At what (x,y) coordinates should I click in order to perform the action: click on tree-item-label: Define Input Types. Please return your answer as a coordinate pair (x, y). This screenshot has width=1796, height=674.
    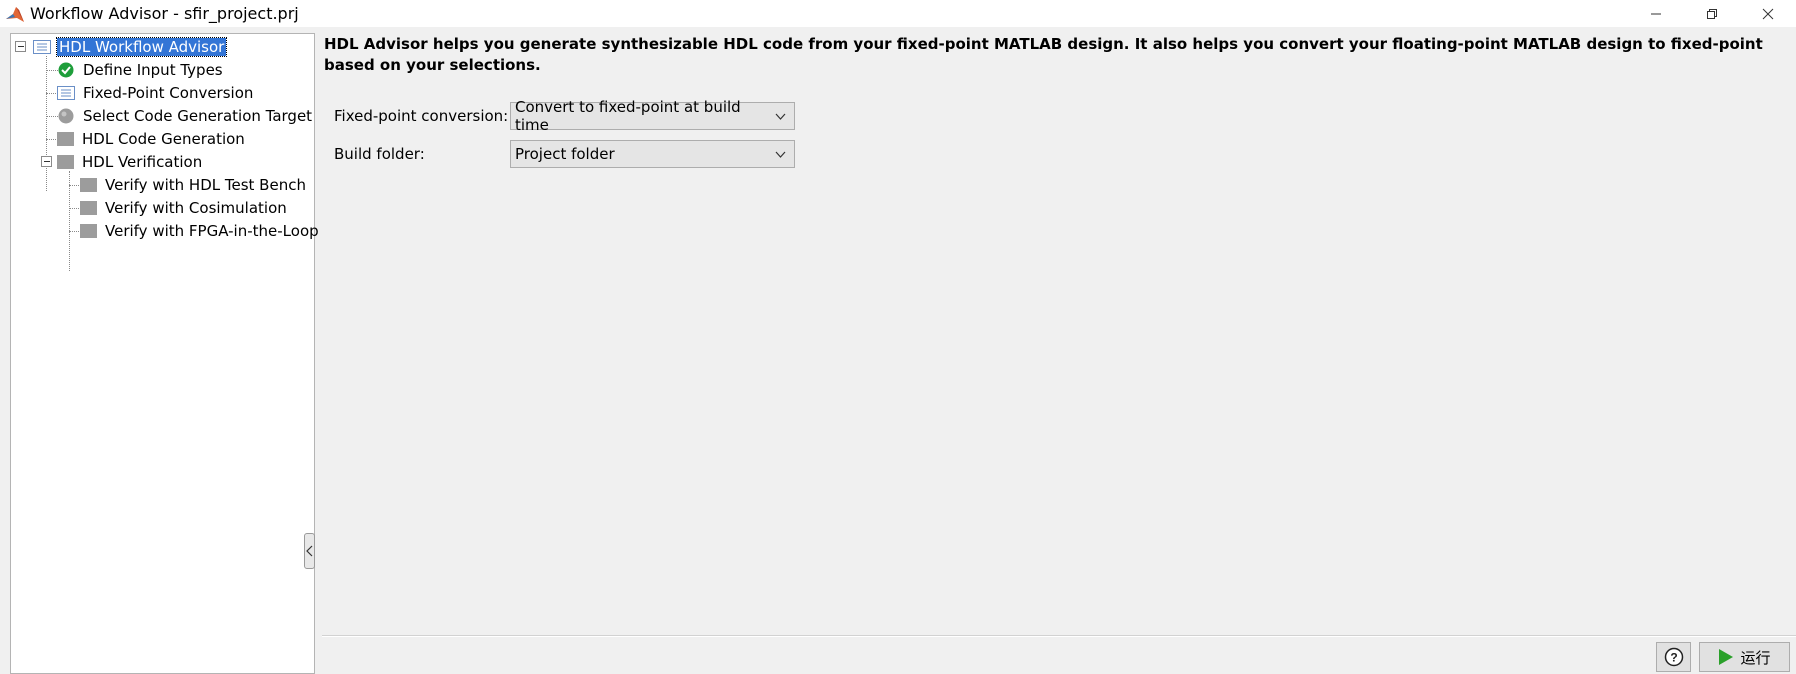
    Looking at the image, I should click on (153, 70).